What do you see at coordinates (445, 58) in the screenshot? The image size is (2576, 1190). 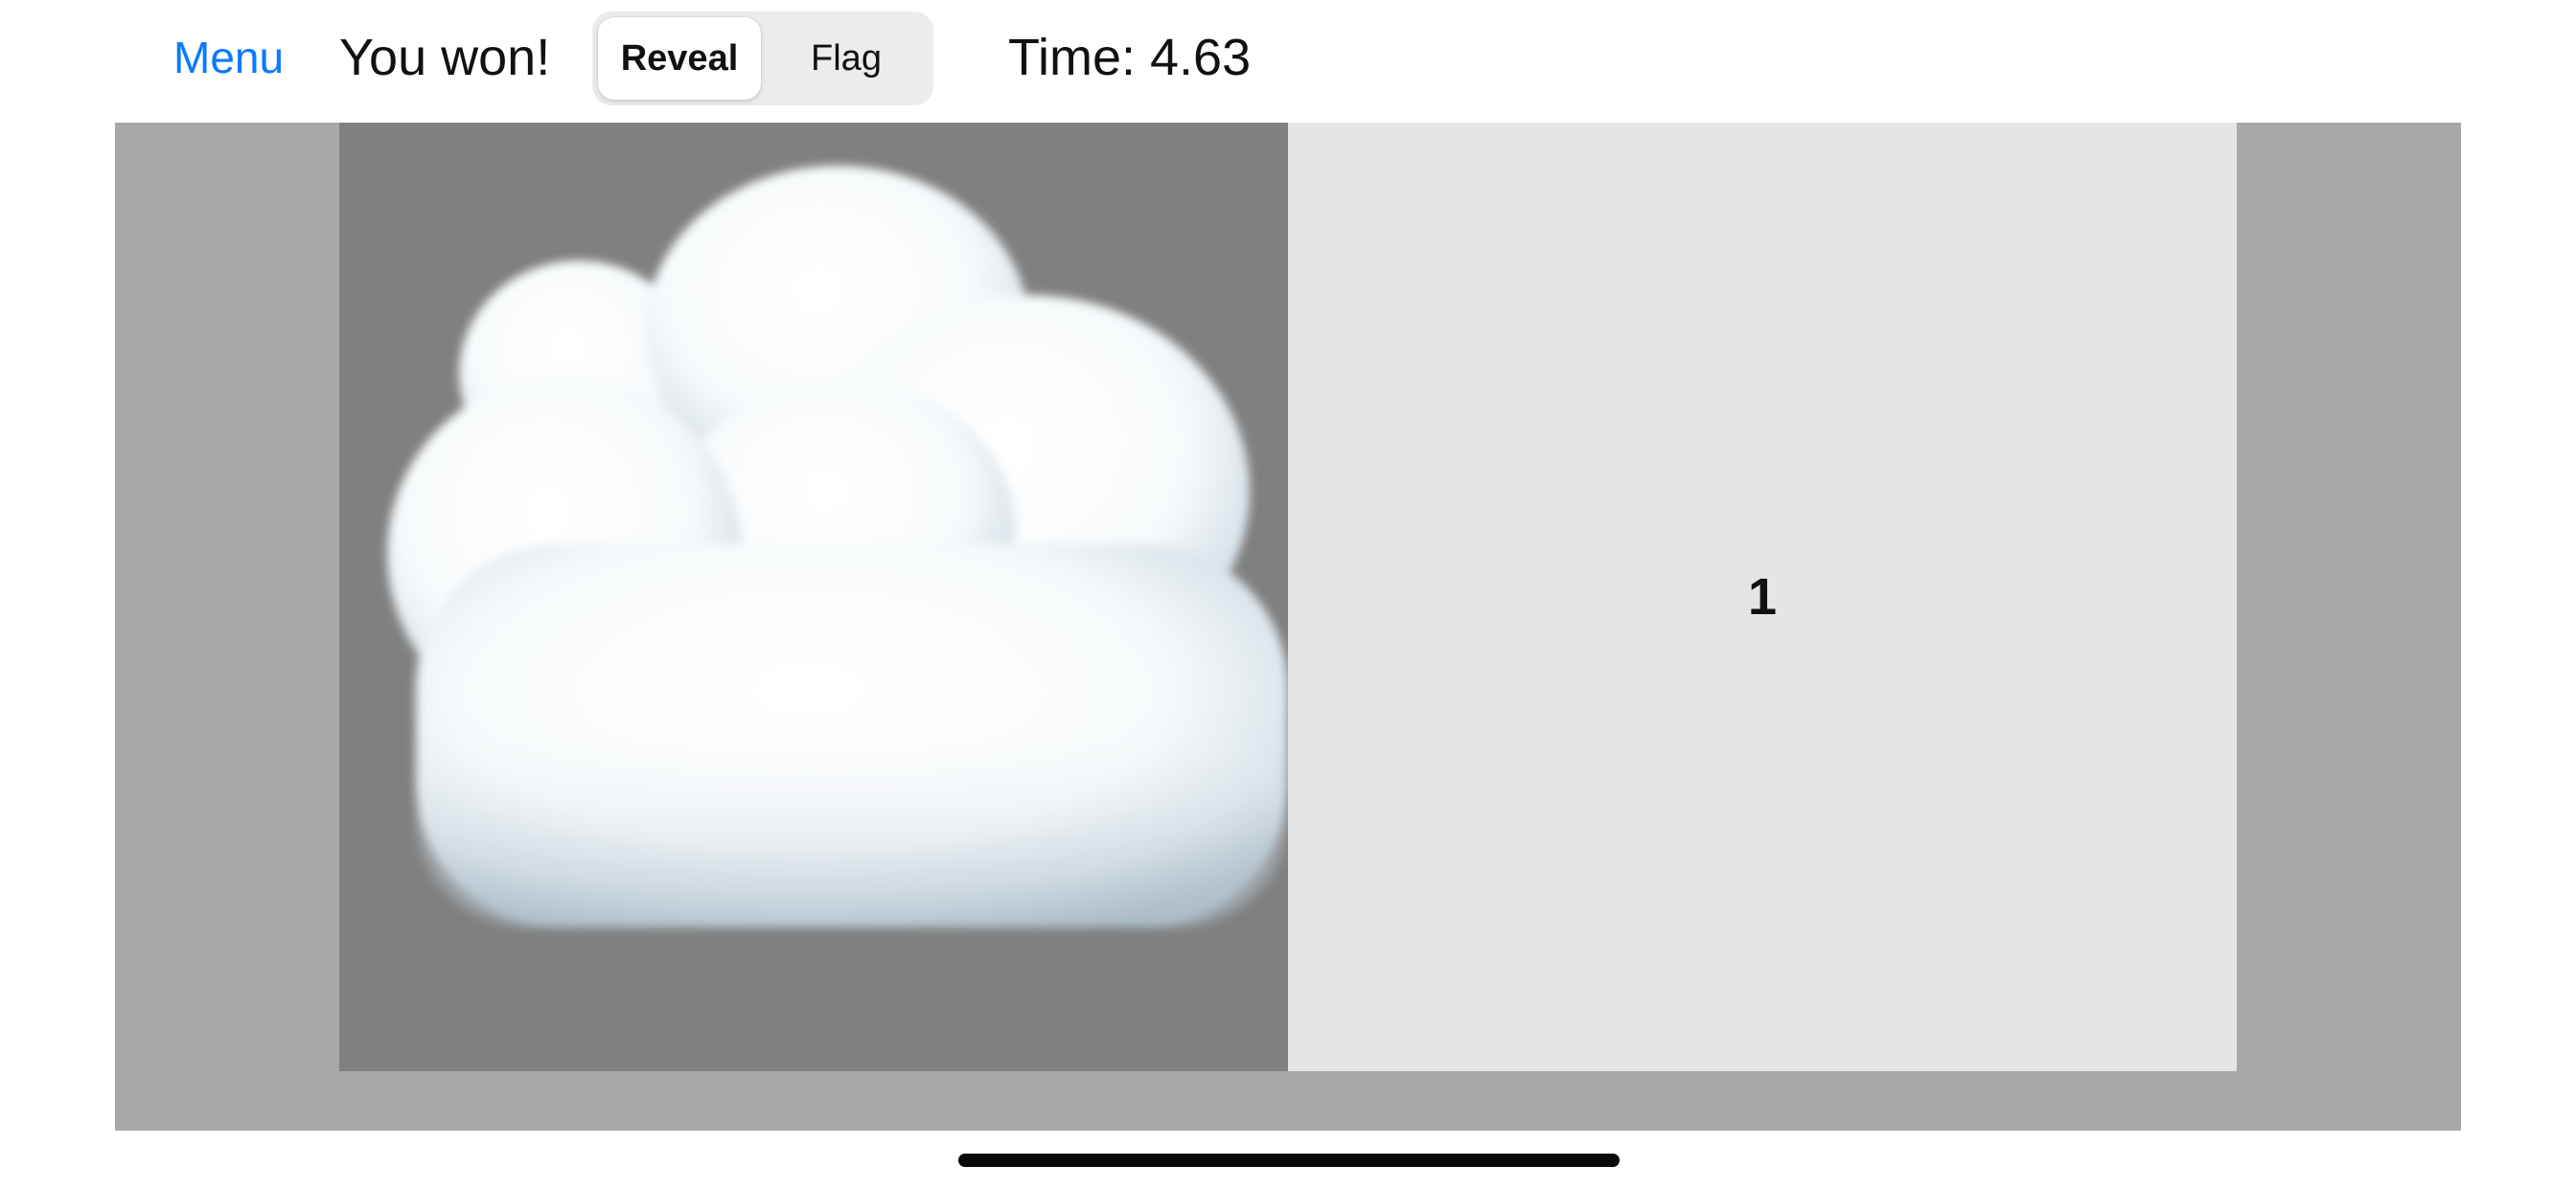 I see `game-status-text: You won!` at bounding box center [445, 58].